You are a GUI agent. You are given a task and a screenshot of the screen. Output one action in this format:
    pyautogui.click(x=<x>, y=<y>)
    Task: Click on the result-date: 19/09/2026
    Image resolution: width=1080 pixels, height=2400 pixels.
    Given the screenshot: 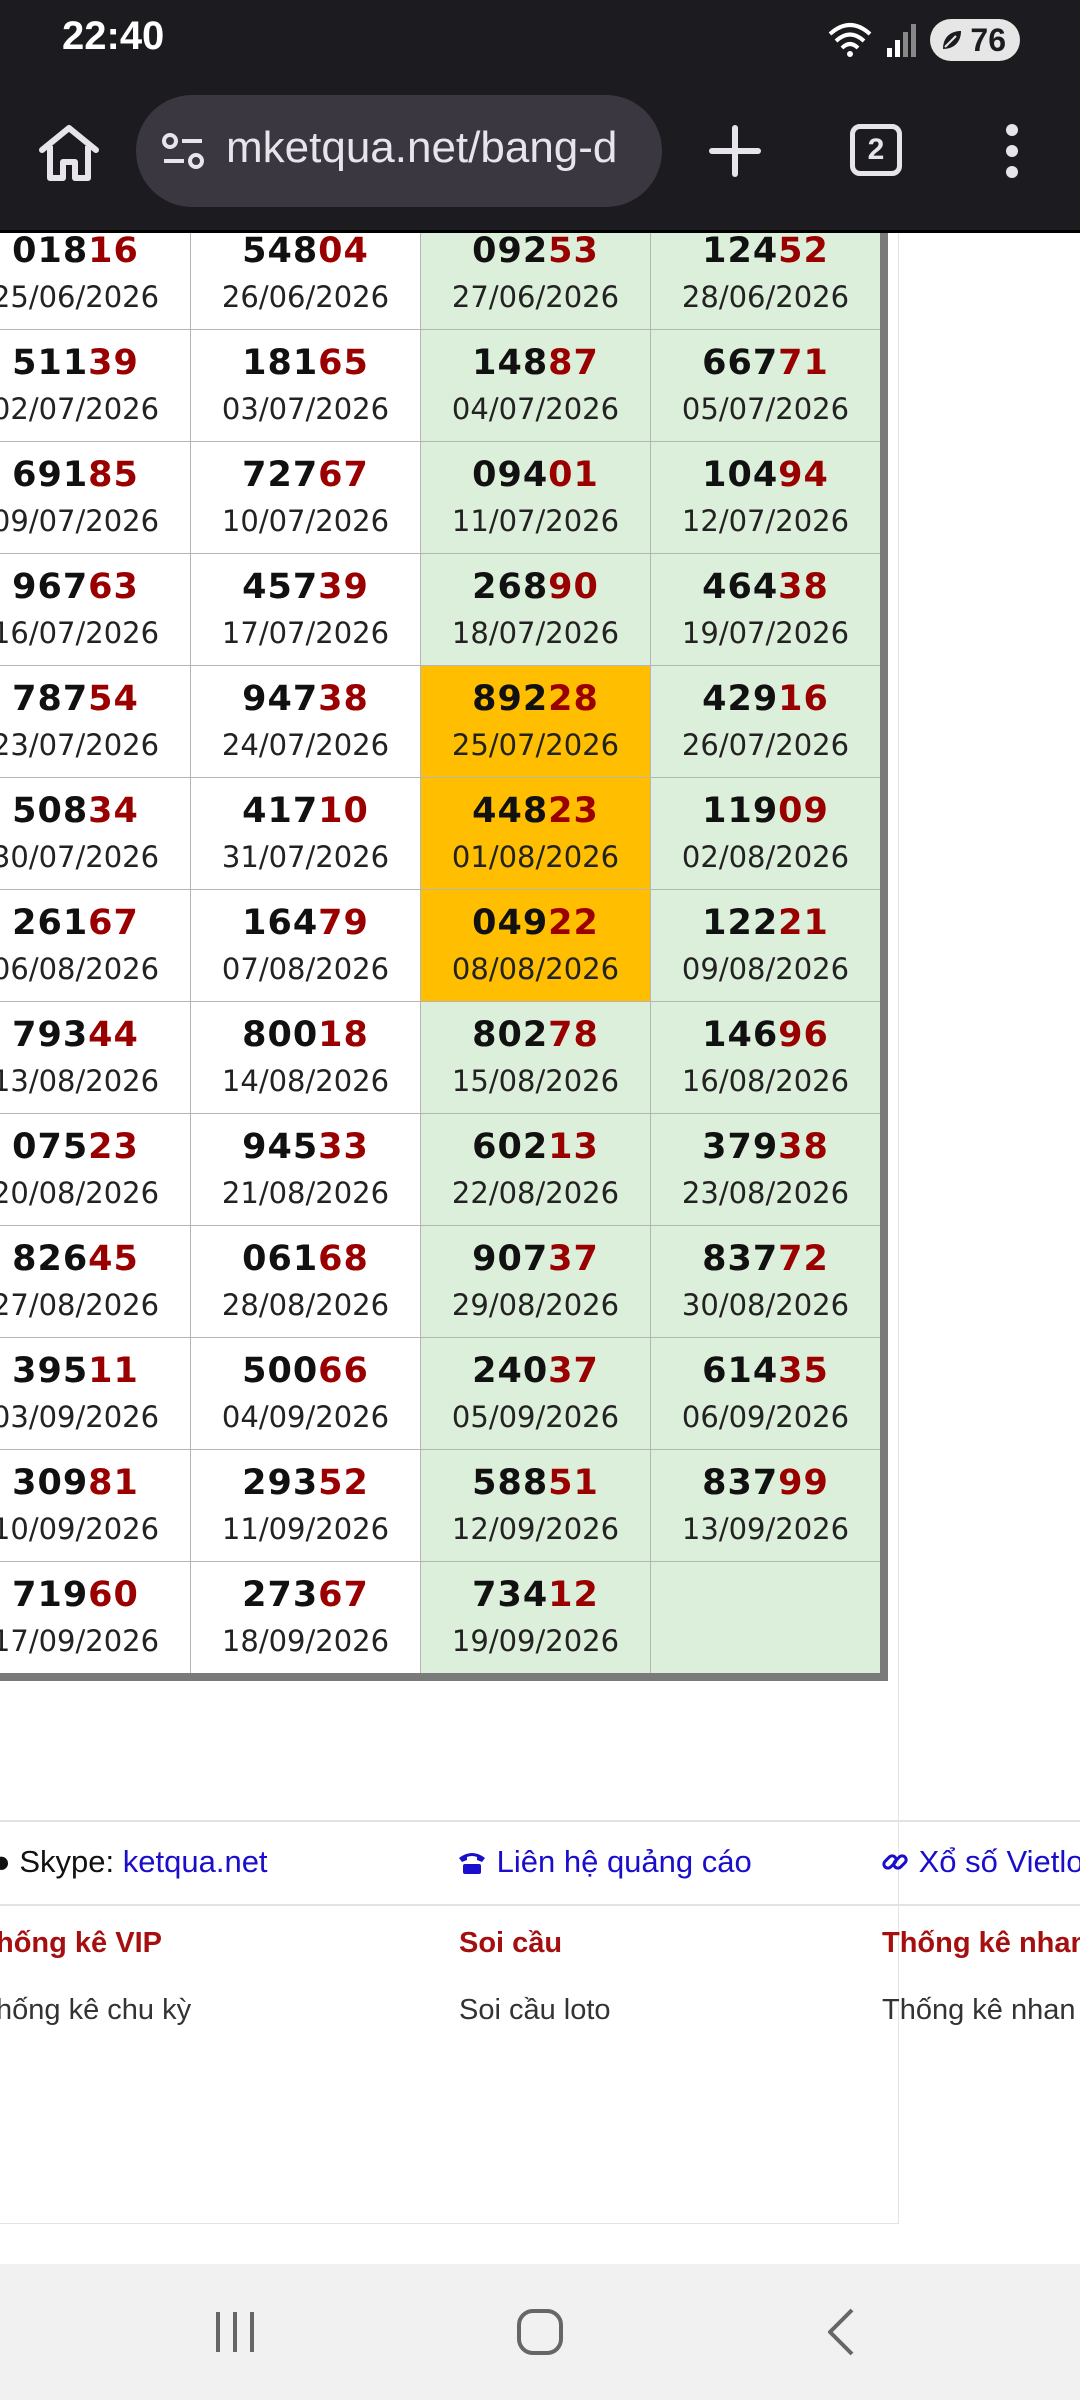 What is the action you would take?
    pyautogui.click(x=535, y=1641)
    